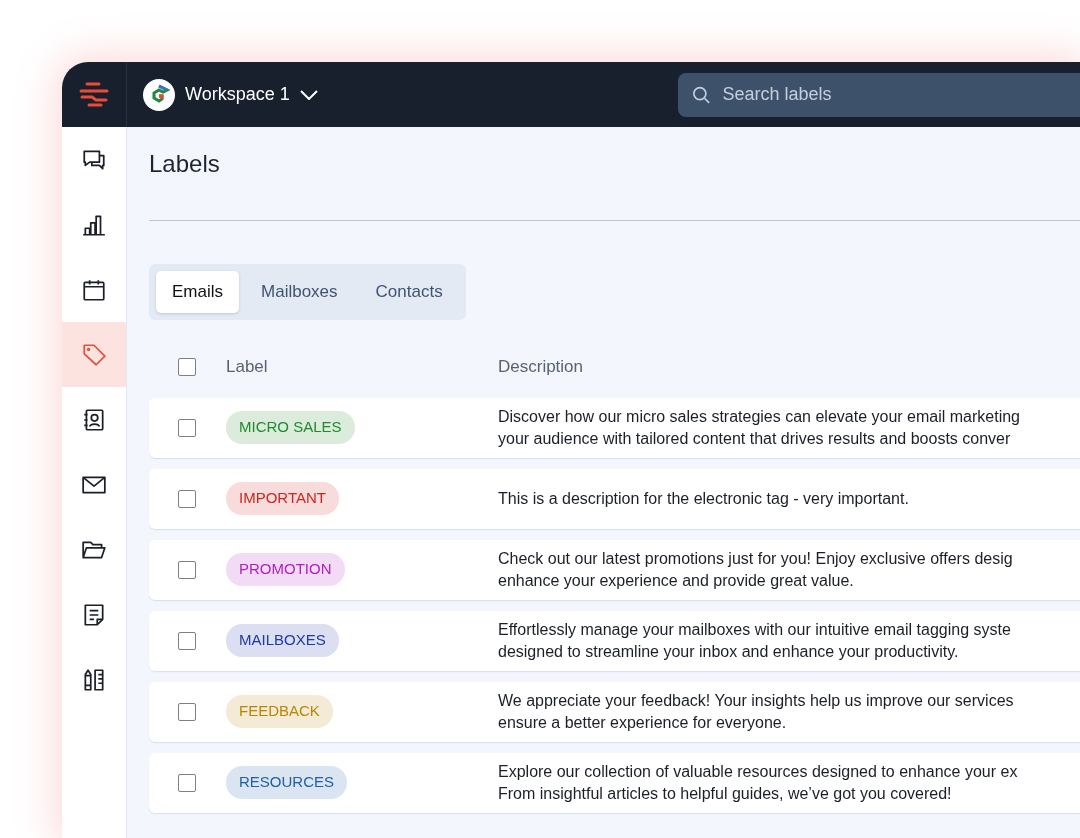 Image resolution: width=1080 pixels, height=838 pixels. I want to click on chevron-down-icon, so click(308, 94).